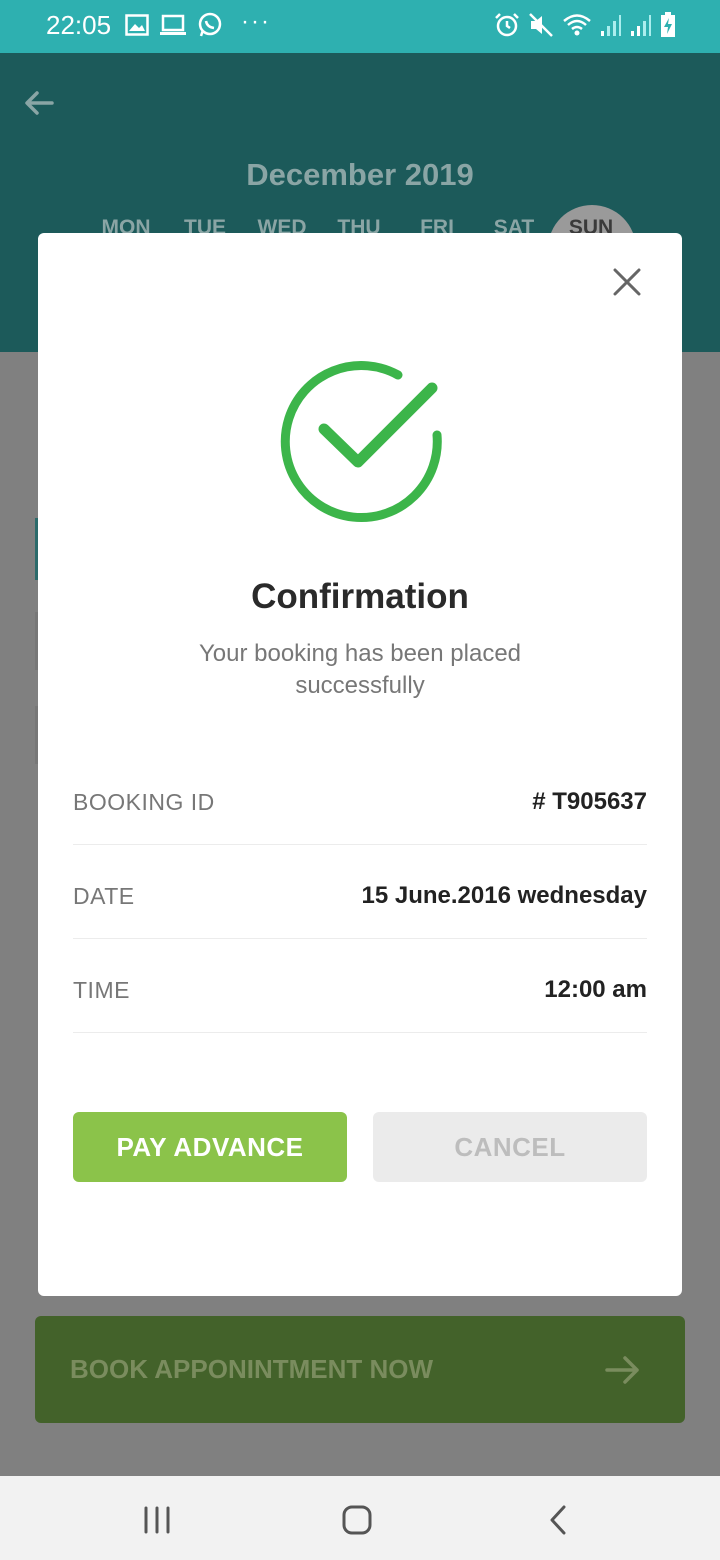 This screenshot has height=1560, width=720. I want to click on date-value: 15 June.2016 wednesday, so click(504, 895).